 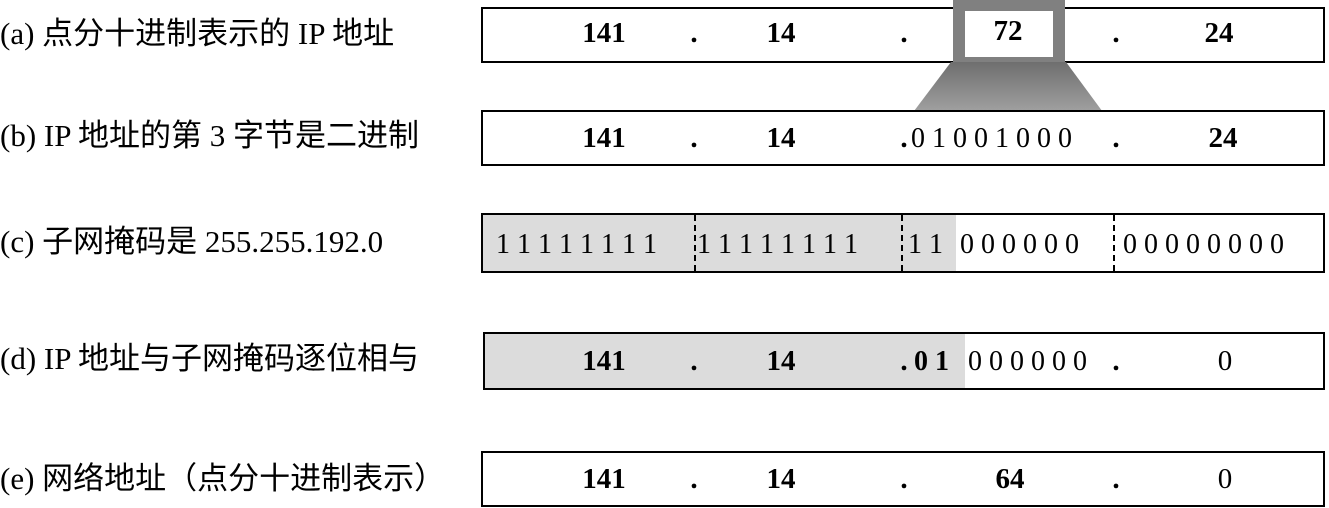 I want to click on row-d-box: 141 . 14 . 0 1 0 0 0 0 0 0 . 0, so click(x=904, y=361).